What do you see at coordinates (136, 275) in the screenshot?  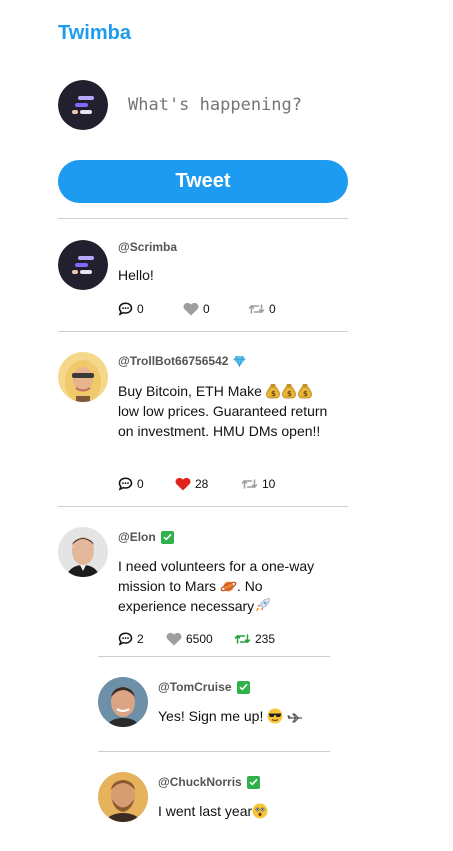 I see `tweet-text: Hello!` at bounding box center [136, 275].